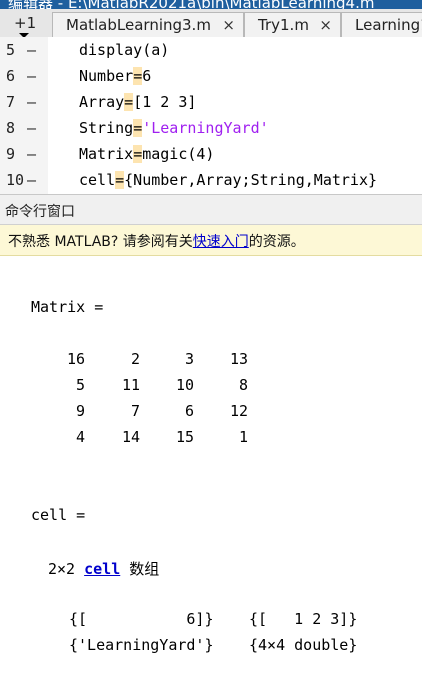 Image resolution: width=422 pixels, height=674 pixels. Describe the element at coordinates (40, 212) in the screenshot. I see `command-window-title: 命令行窗口` at that location.